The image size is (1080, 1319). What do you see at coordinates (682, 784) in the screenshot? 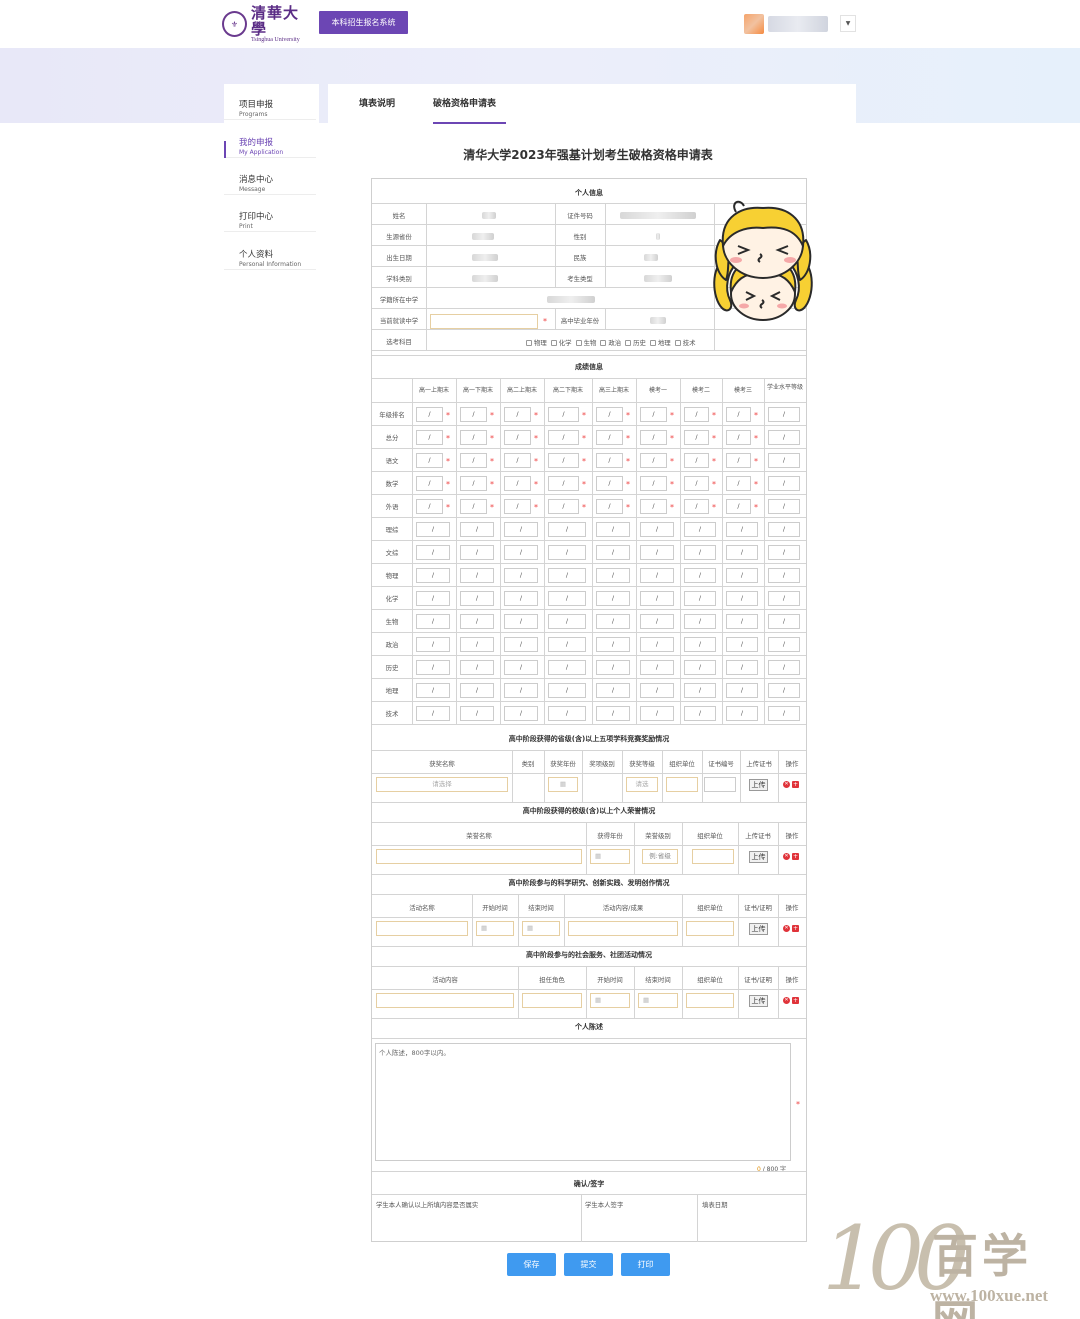
I see `award-org-input` at bounding box center [682, 784].